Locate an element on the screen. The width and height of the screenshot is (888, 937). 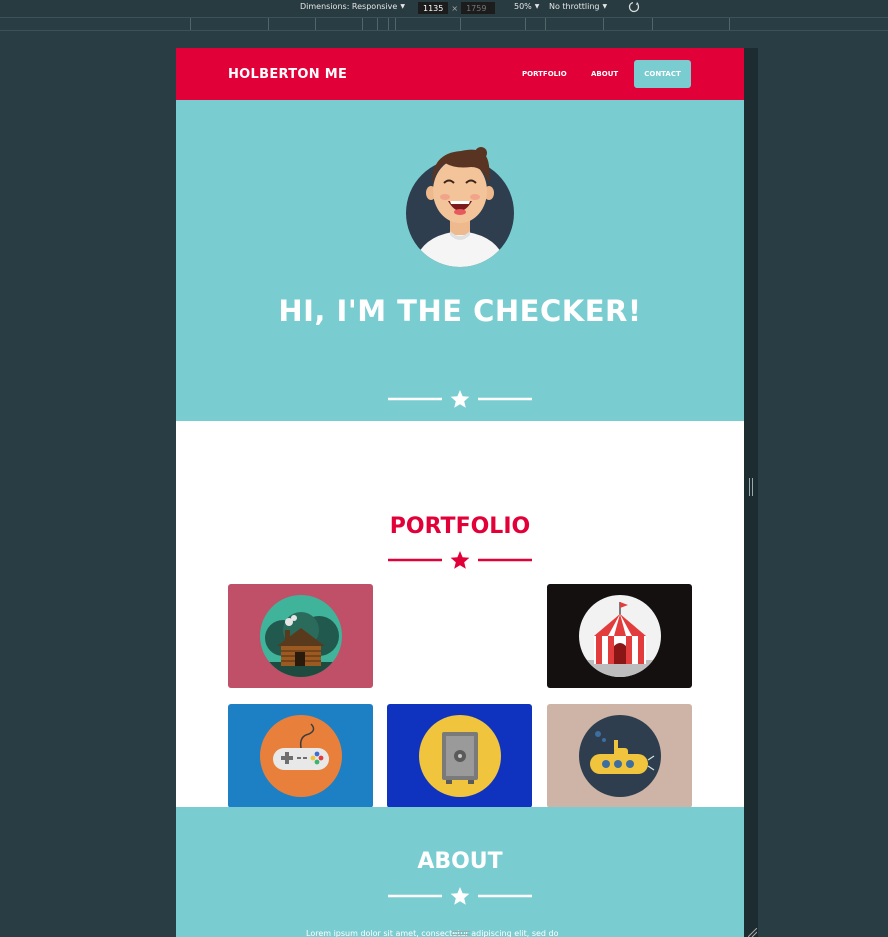
submarine-icon is located at coordinates (619, 756).